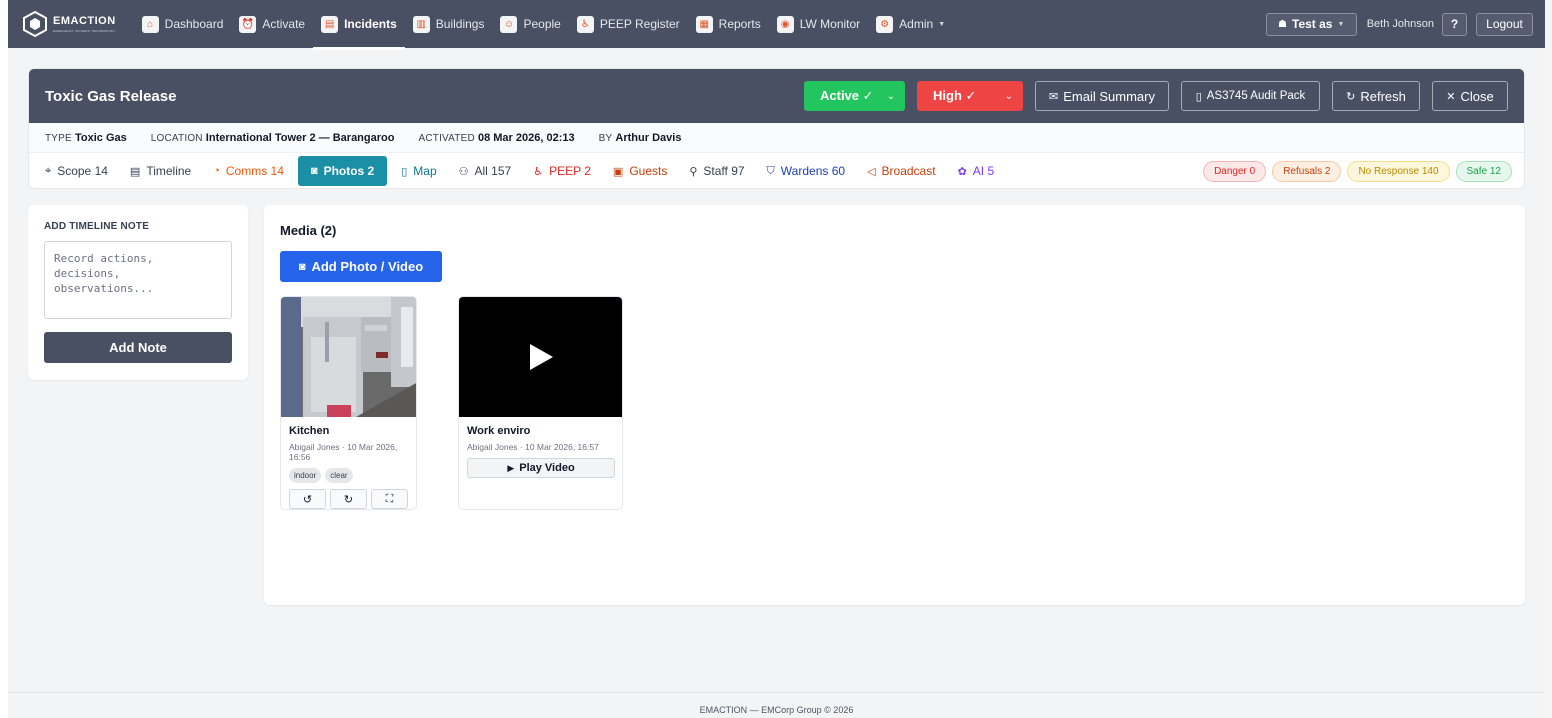 The width and height of the screenshot is (1552, 718). What do you see at coordinates (194, 24) in the screenshot?
I see `nav-item-label: Dashboard` at bounding box center [194, 24].